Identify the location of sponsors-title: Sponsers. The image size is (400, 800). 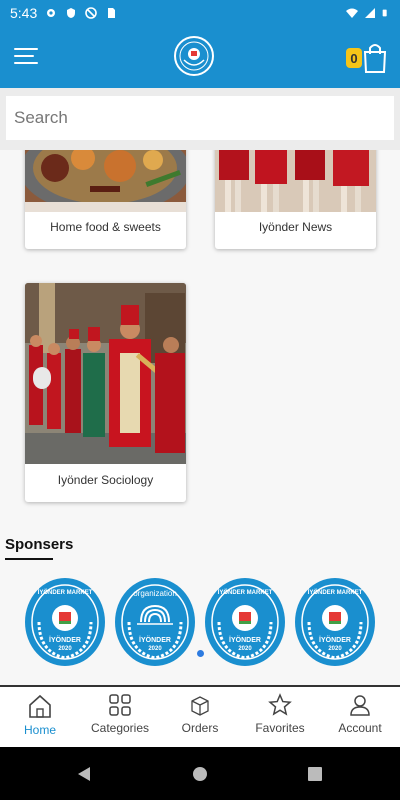
(39, 544).